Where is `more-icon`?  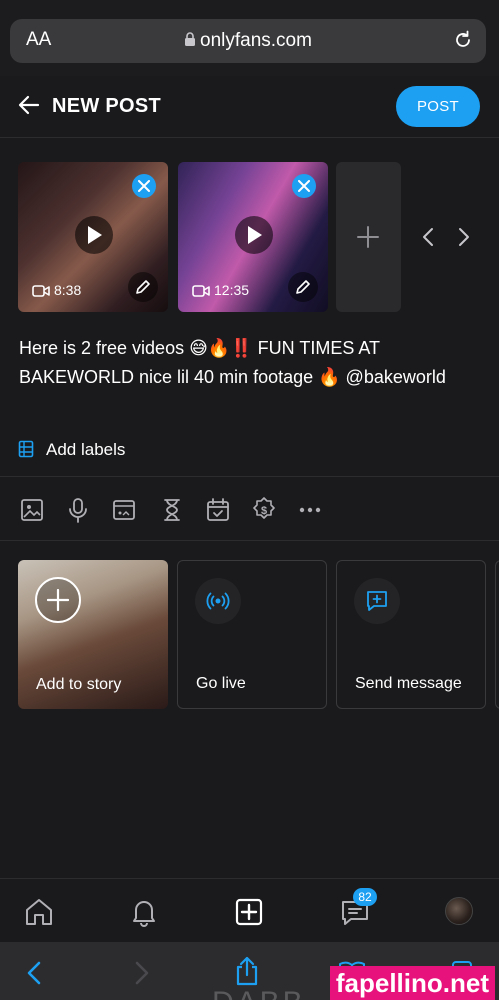 more-icon is located at coordinates (310, 510).